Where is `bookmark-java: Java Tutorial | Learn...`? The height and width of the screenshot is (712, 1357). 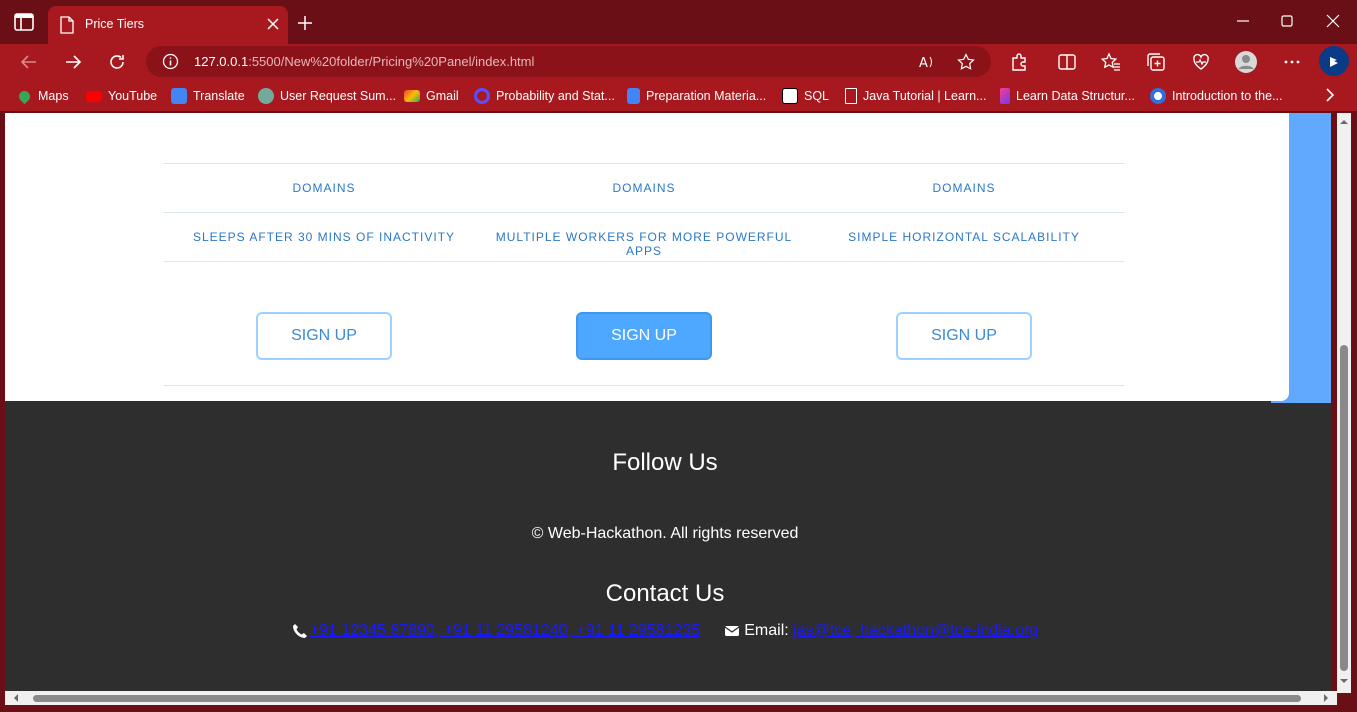 bookmark-java: Java Tutorial | Learn... is located at coordinates (915, 96).